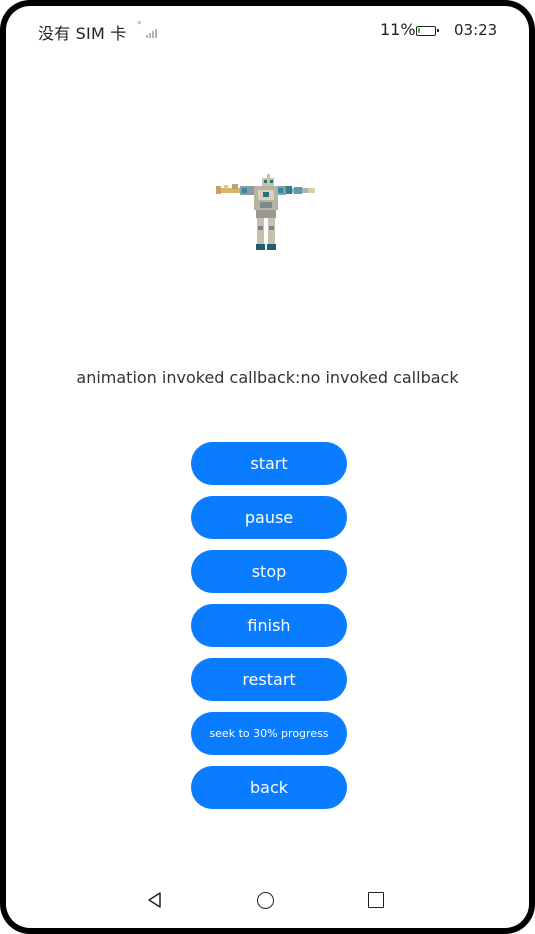 This screenshot has height=934, width=535. What do you see at coordinates (139, 25) in the screenshot?
I see `signal-marker: *` at bounding box center [139, 25].